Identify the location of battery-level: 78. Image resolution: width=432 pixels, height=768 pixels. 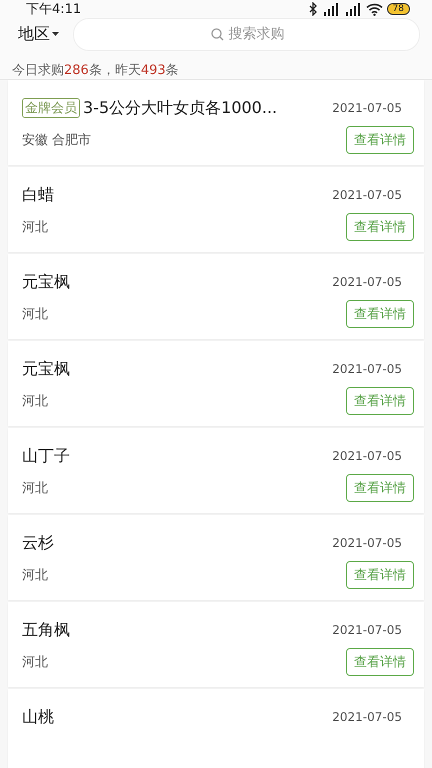
(398, 9).